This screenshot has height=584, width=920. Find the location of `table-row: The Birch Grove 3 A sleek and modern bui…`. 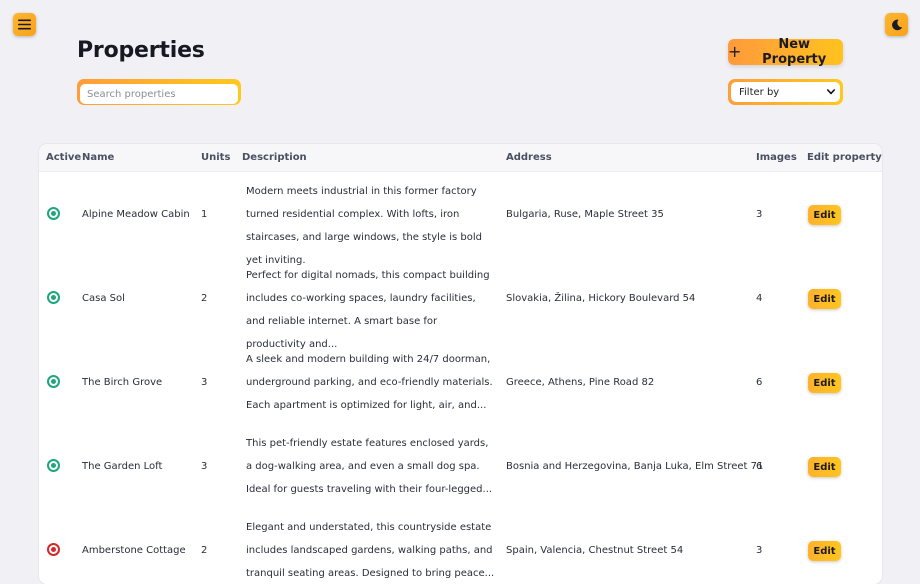

table-row: The Birch Grove 3 A sleek and modern bui… is located at coordinates (460, 383).